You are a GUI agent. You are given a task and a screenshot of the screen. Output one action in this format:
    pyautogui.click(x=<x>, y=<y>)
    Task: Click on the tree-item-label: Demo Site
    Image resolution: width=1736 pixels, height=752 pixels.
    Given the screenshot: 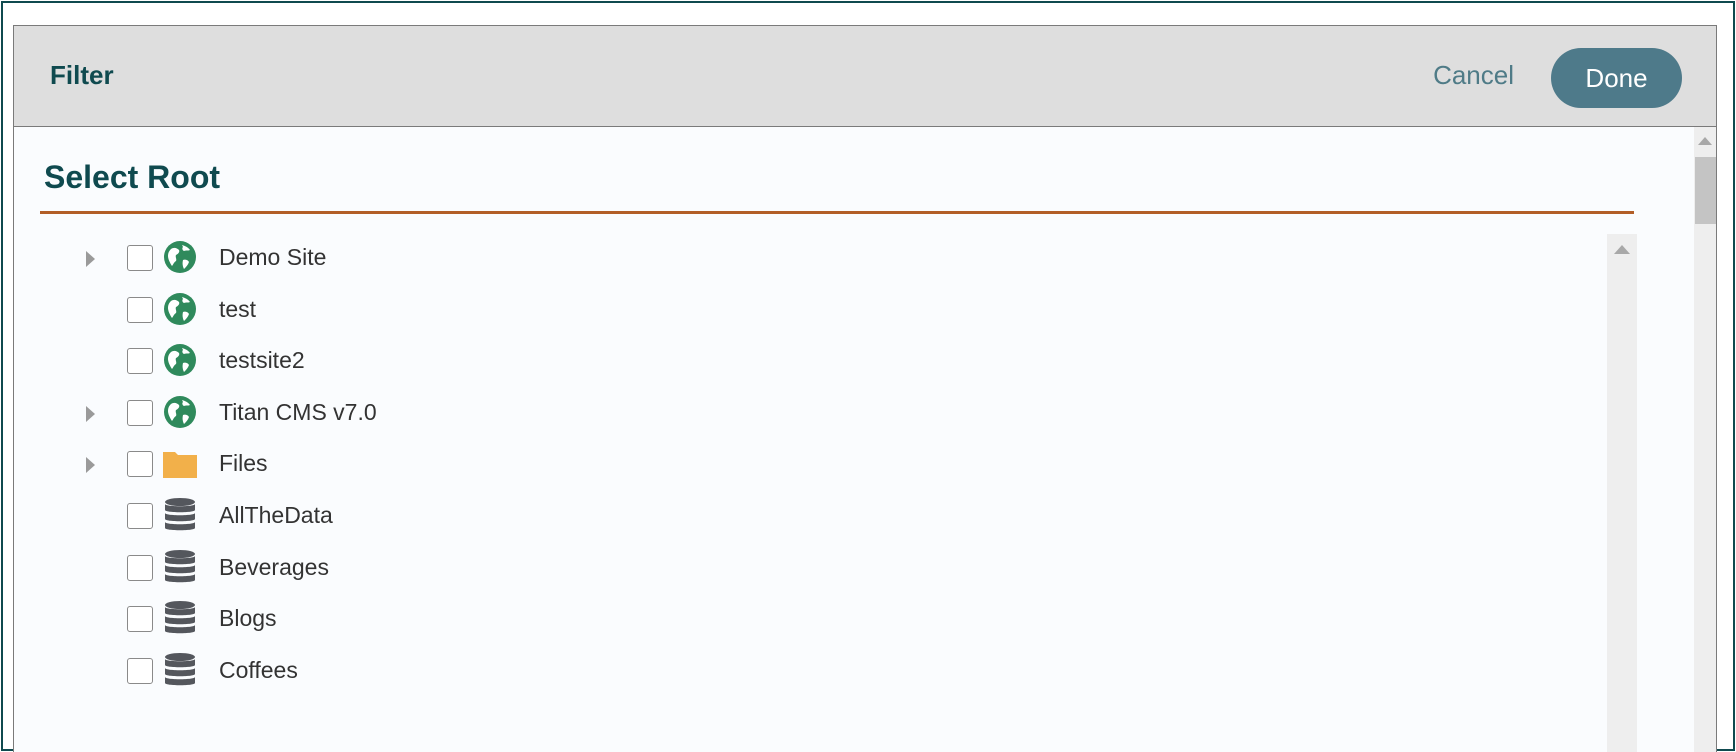 What is the action you would take?
    pyautogui.click(x=273, y=257)
    